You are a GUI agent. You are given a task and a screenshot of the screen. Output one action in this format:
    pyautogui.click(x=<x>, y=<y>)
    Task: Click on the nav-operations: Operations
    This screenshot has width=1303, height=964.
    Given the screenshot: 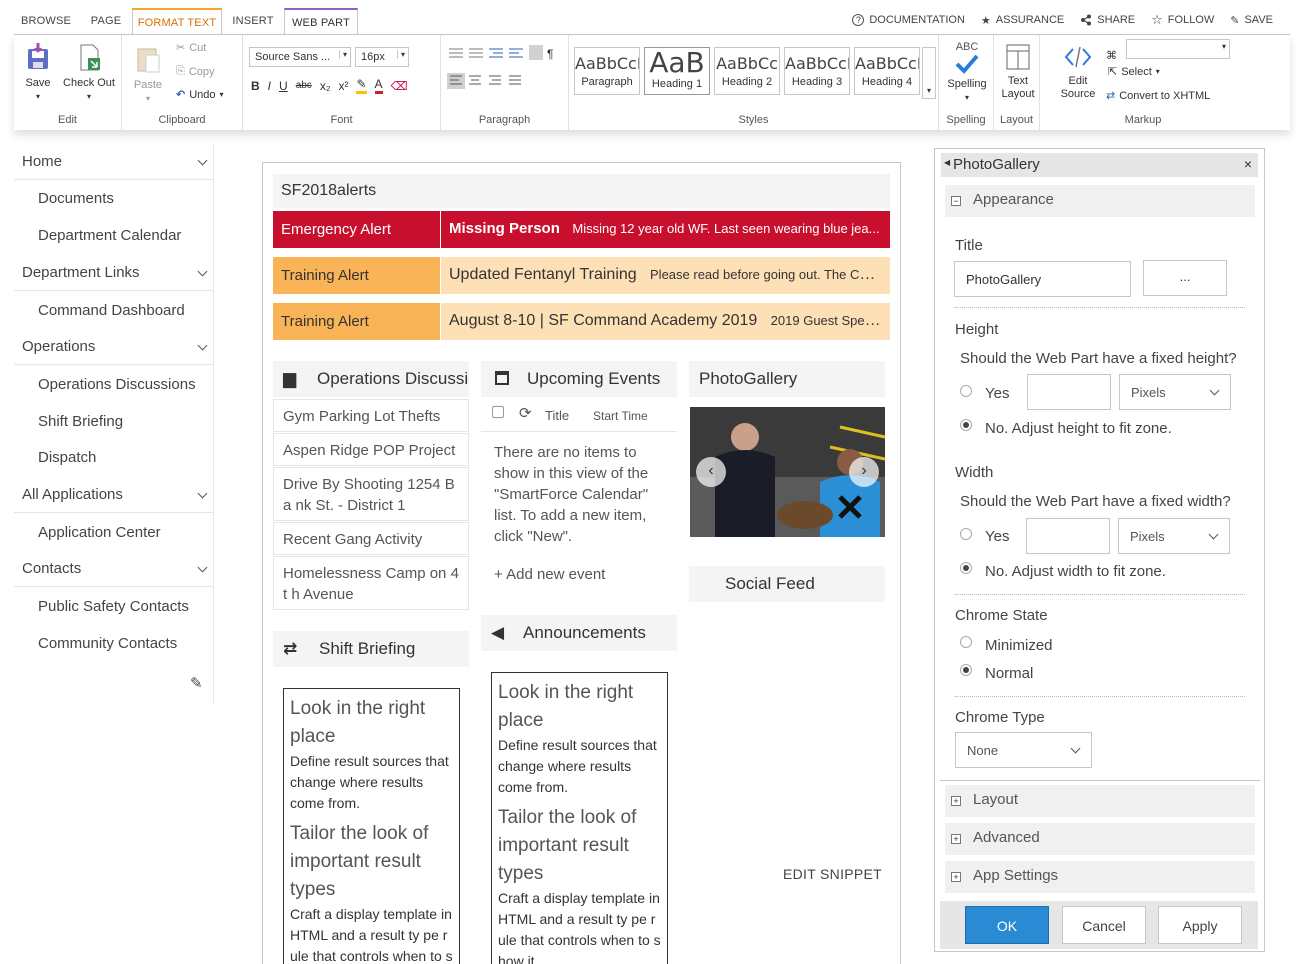 What is the action you would take?
    pyautogui.click(x=114, y=347)
    